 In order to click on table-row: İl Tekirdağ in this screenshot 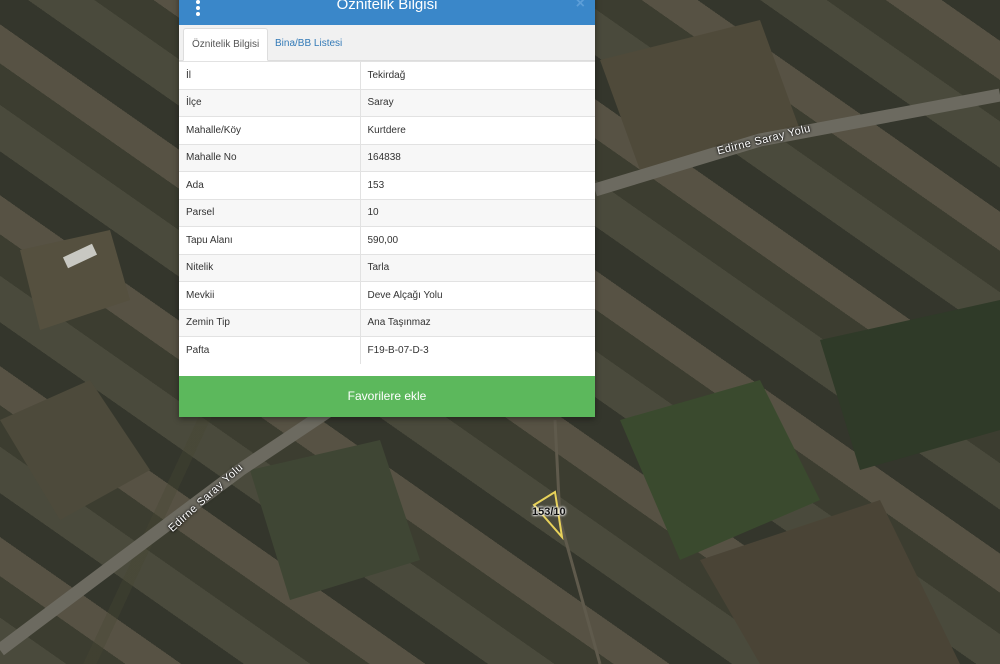, I will do `click(387, 75)`.